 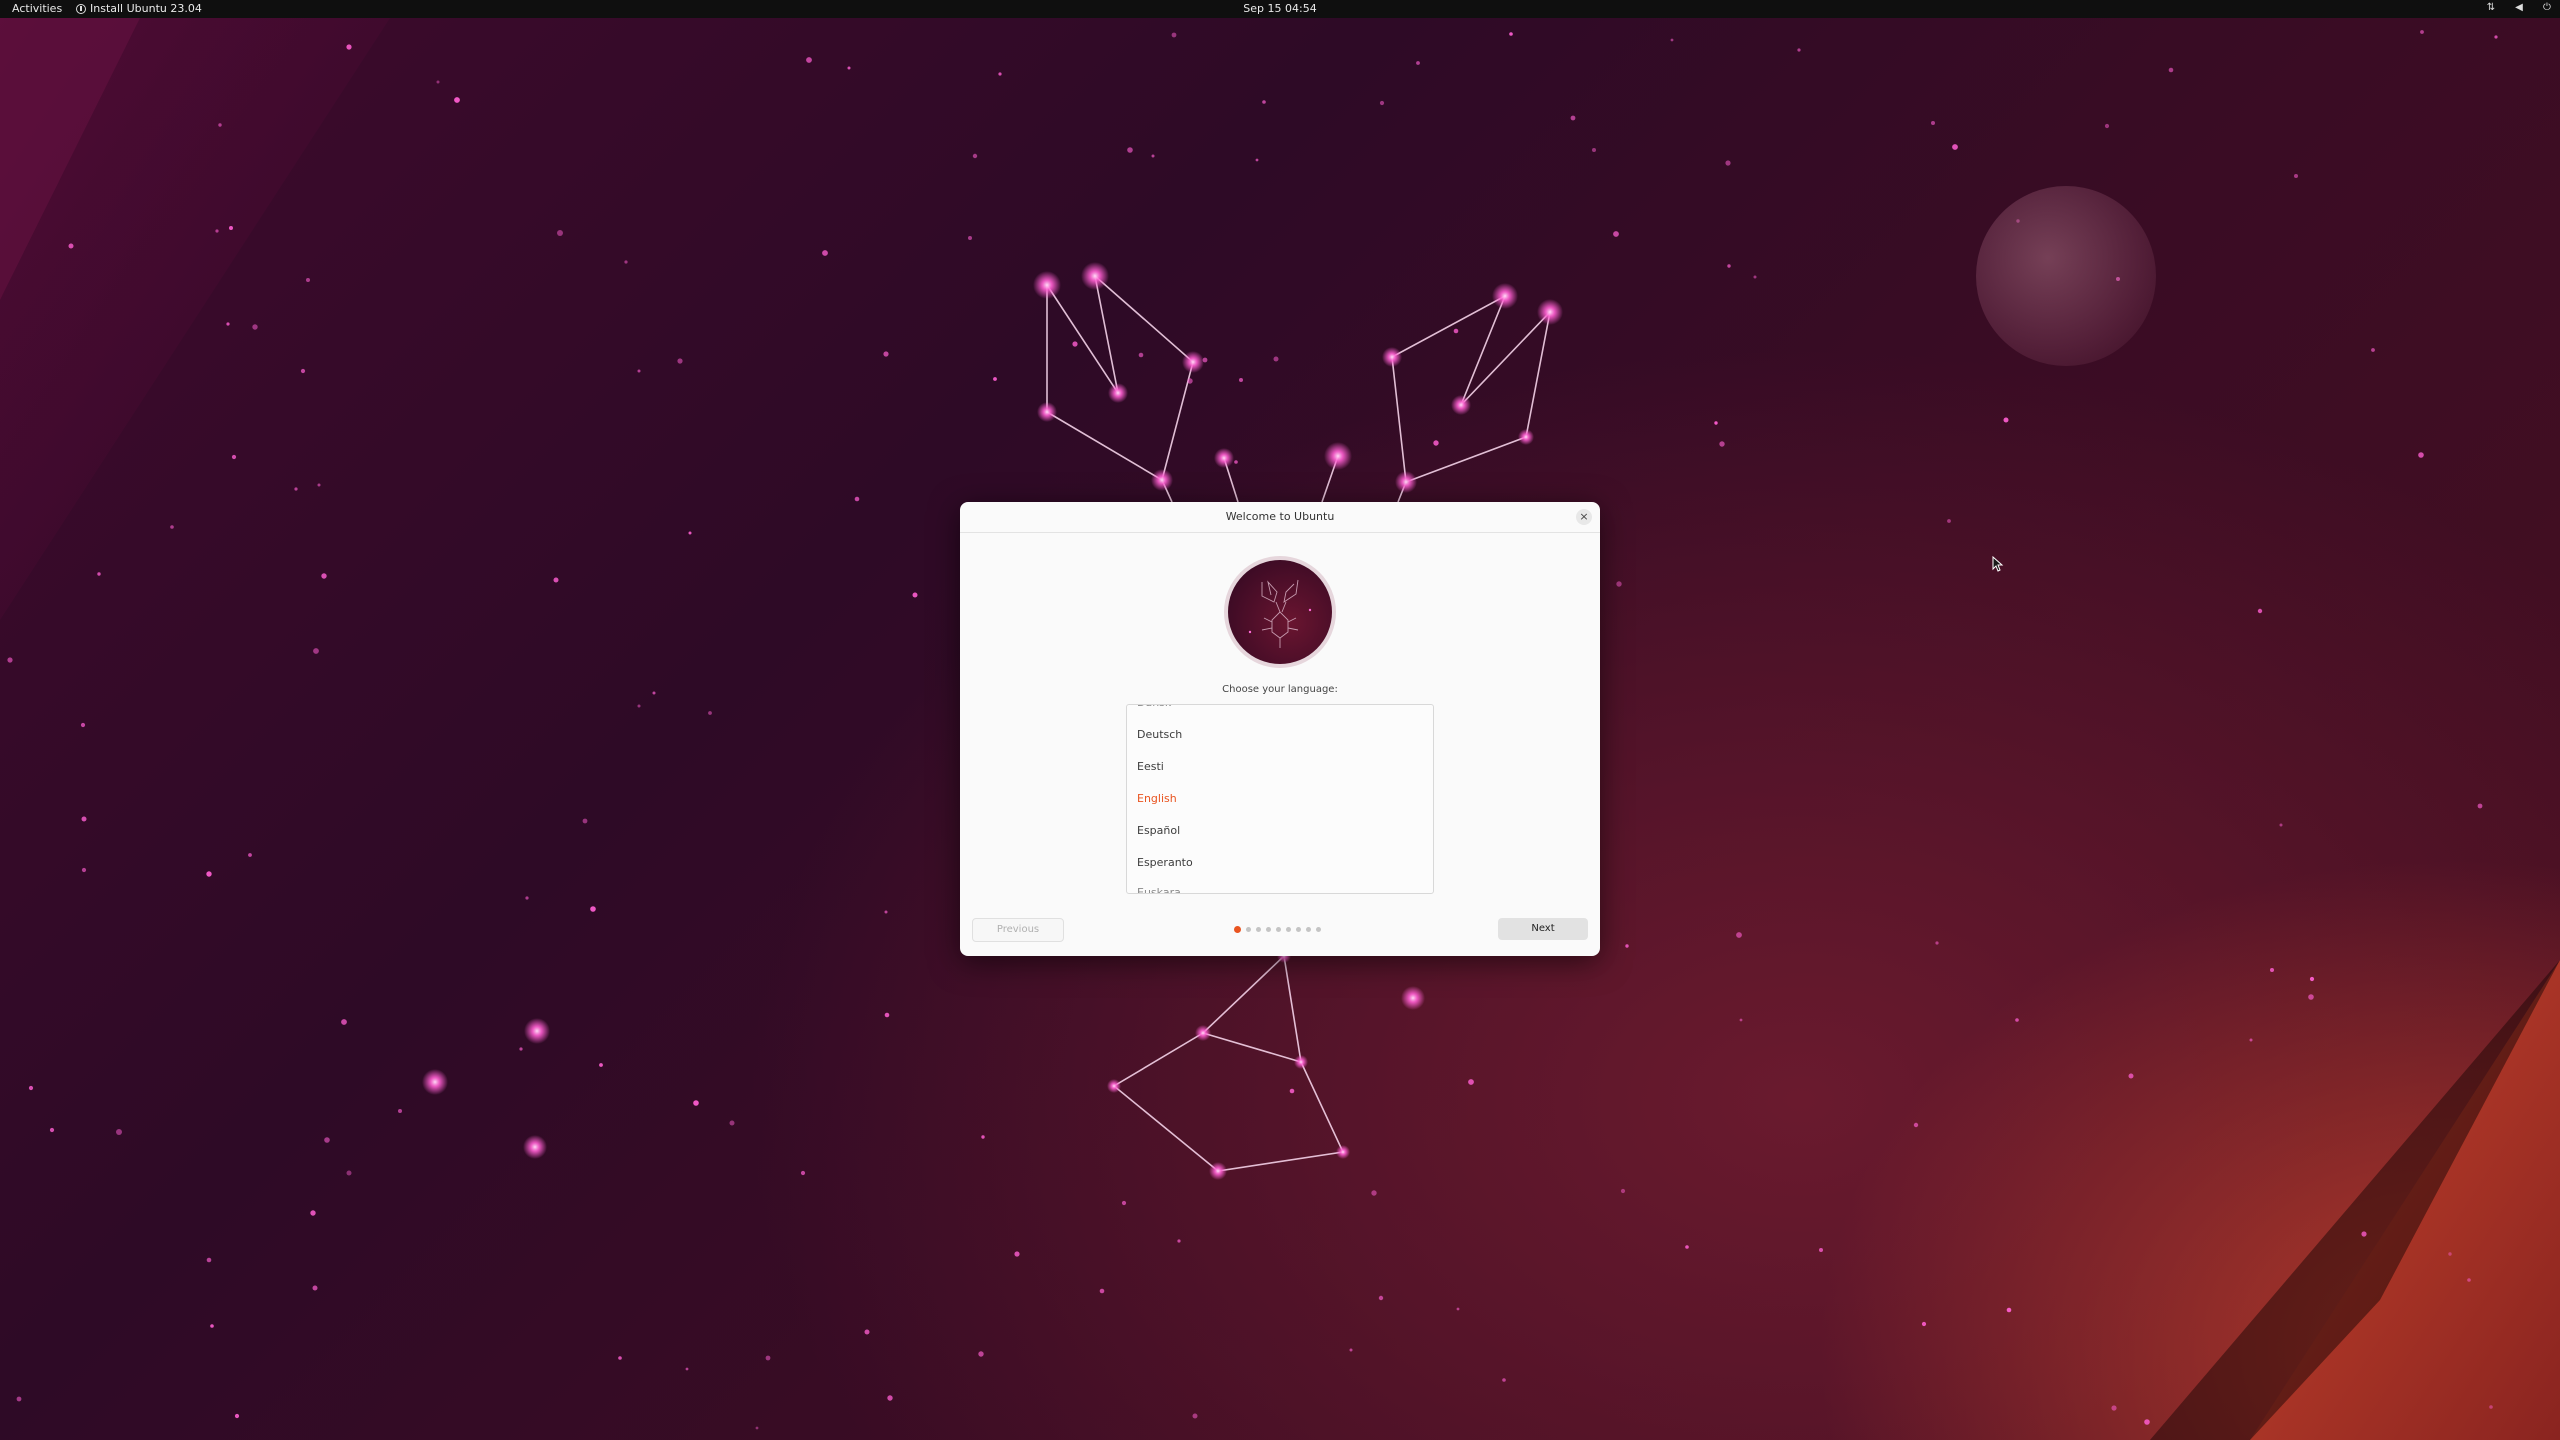 I want to click on lobster-icon, so click(x=1280, y=613).